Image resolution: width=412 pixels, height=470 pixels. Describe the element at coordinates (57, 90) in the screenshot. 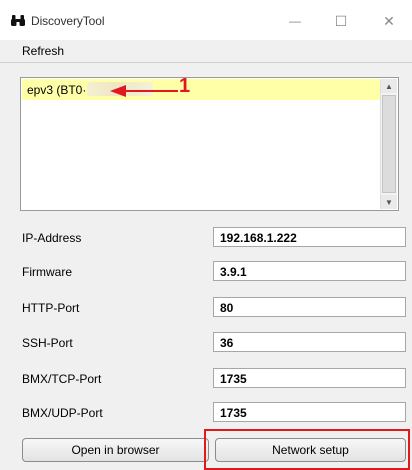

I see `device-label: epv3 (BT0·` at that location.